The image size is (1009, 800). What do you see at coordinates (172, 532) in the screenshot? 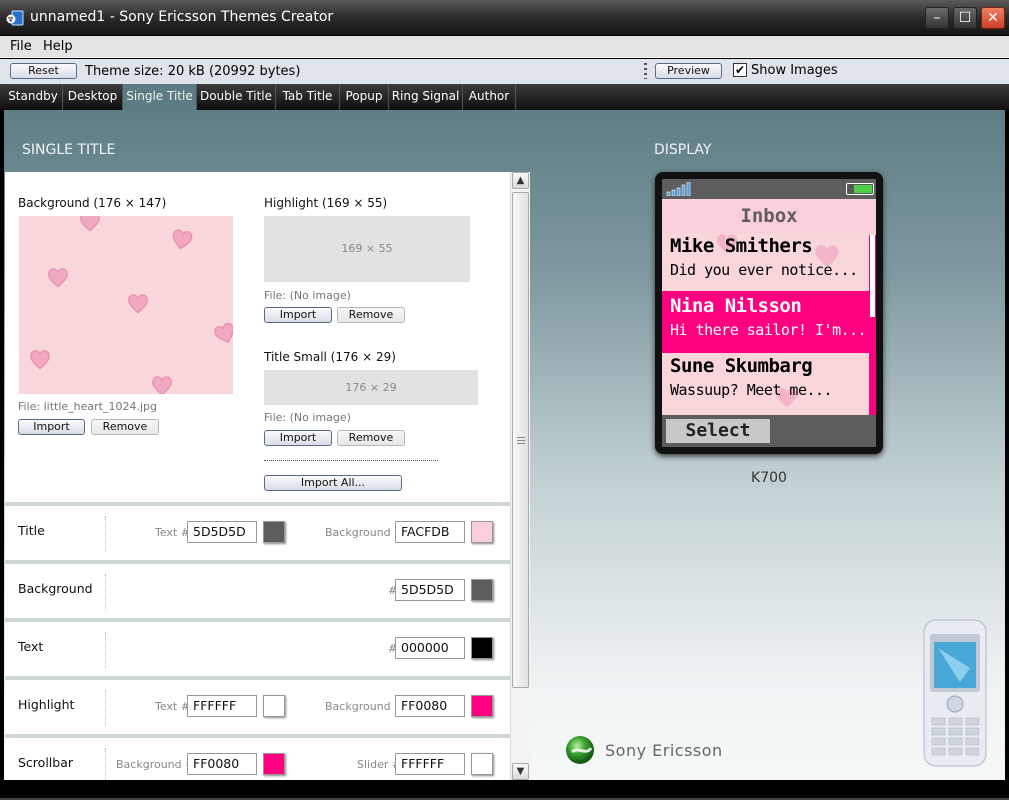
I see `field-label: Text #` at bounding box center [172, 532].